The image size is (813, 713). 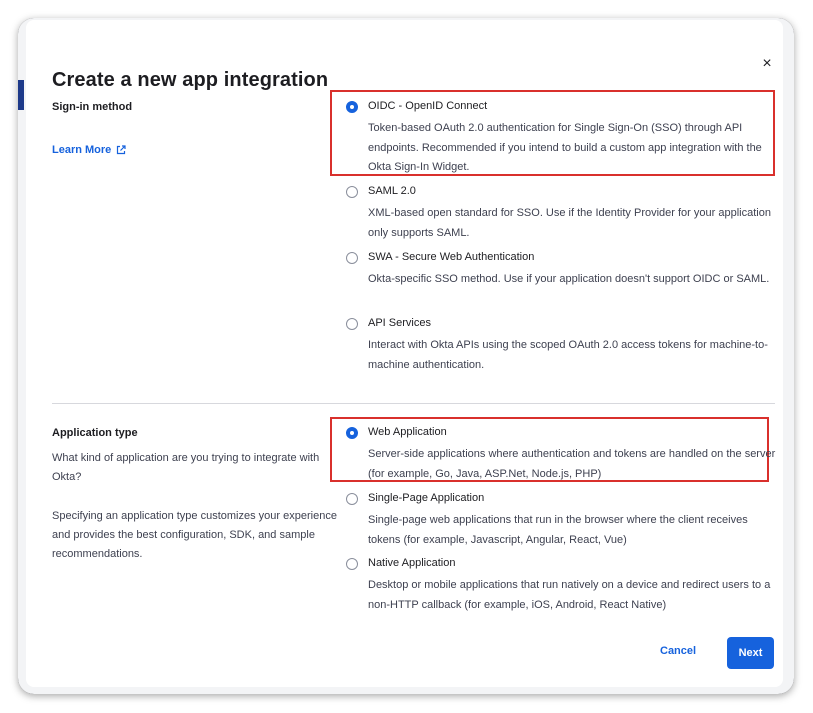 What do you see at coordinates (121, 150) in the screenshot?
I see `external-link-icon` at bounding box center [121, 150].